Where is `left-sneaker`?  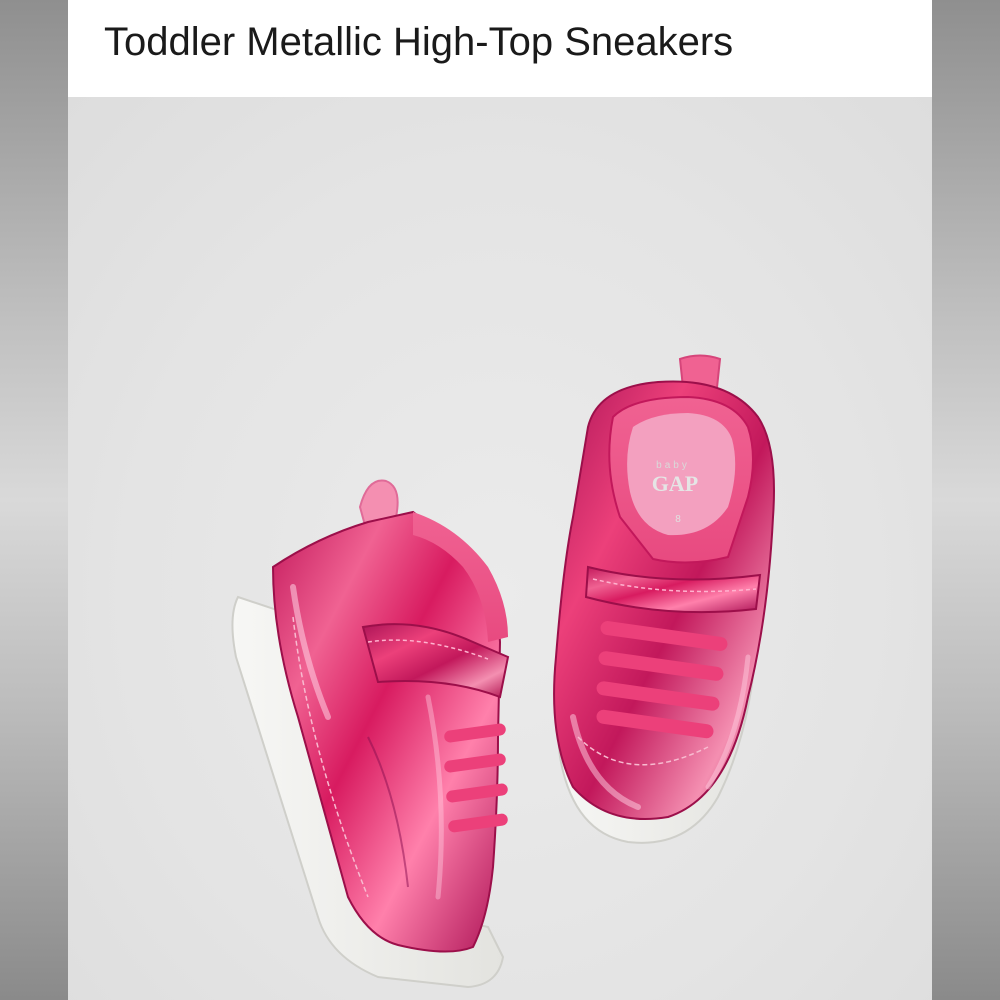
left-sneaker is located at coordinates (370, 734).